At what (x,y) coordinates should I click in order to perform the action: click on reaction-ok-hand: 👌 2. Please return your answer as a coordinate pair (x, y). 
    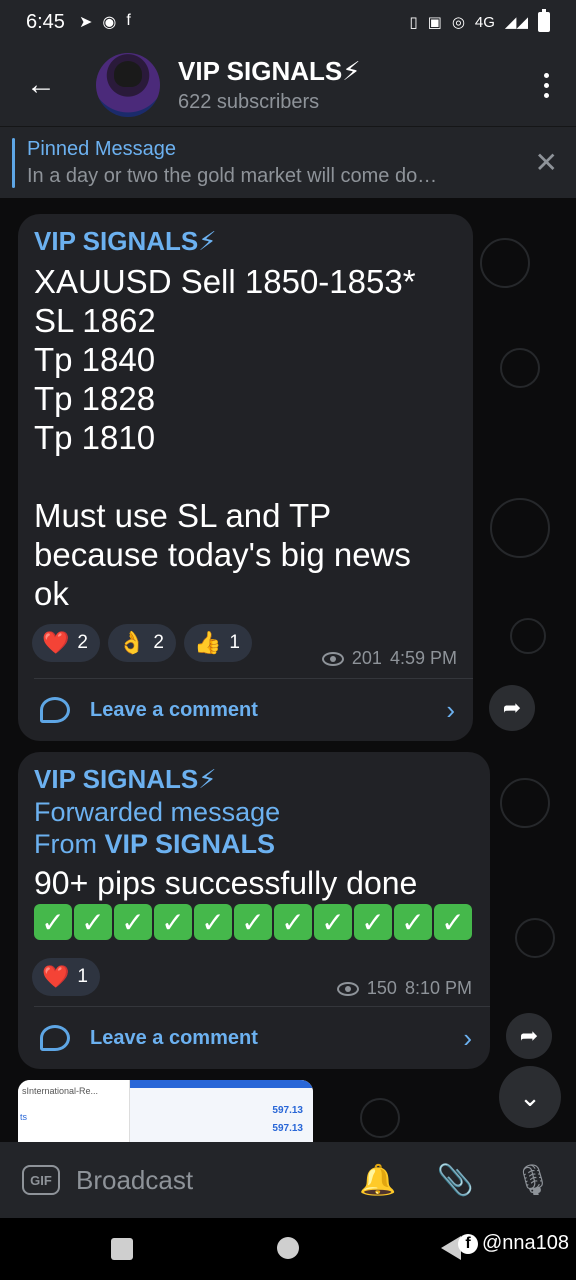
    Looking at the image, I should click on (141, 643).